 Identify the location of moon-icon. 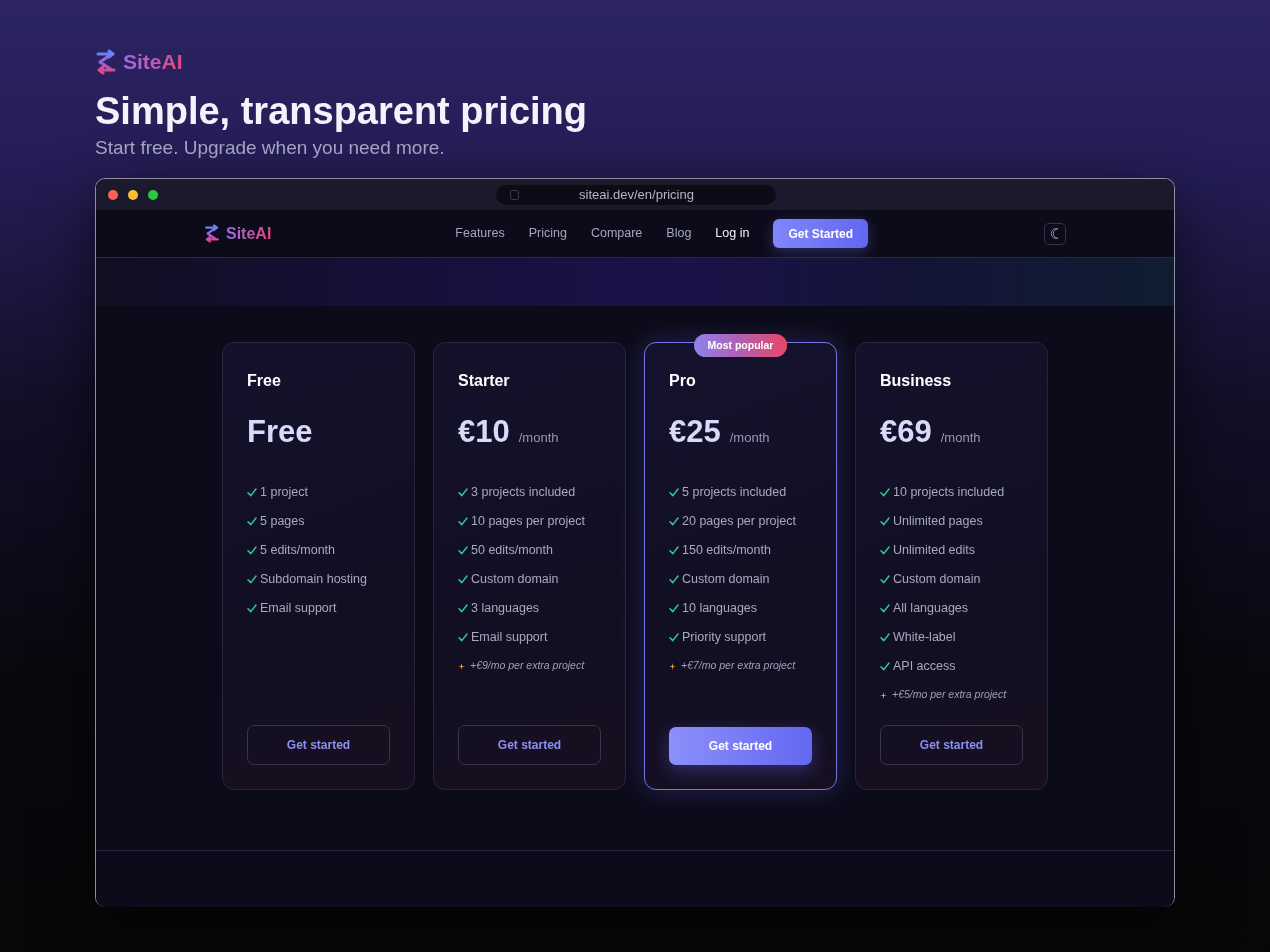
(1055, 233).